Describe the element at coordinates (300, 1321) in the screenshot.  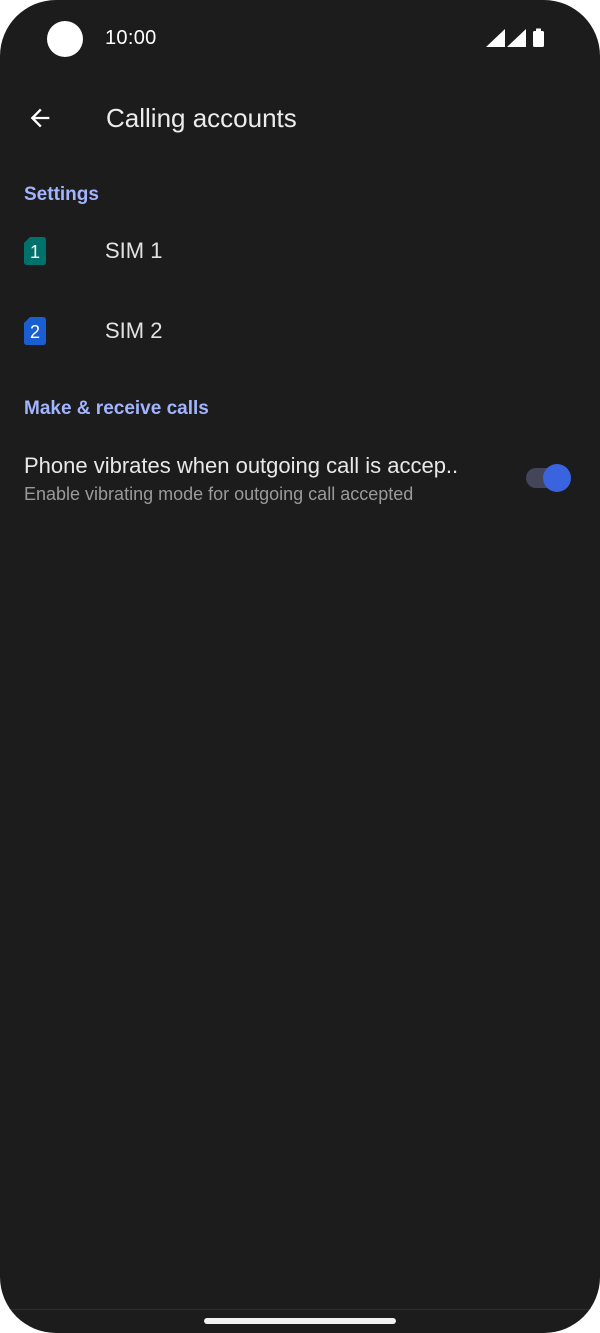
I see `home-indicator` at that location.